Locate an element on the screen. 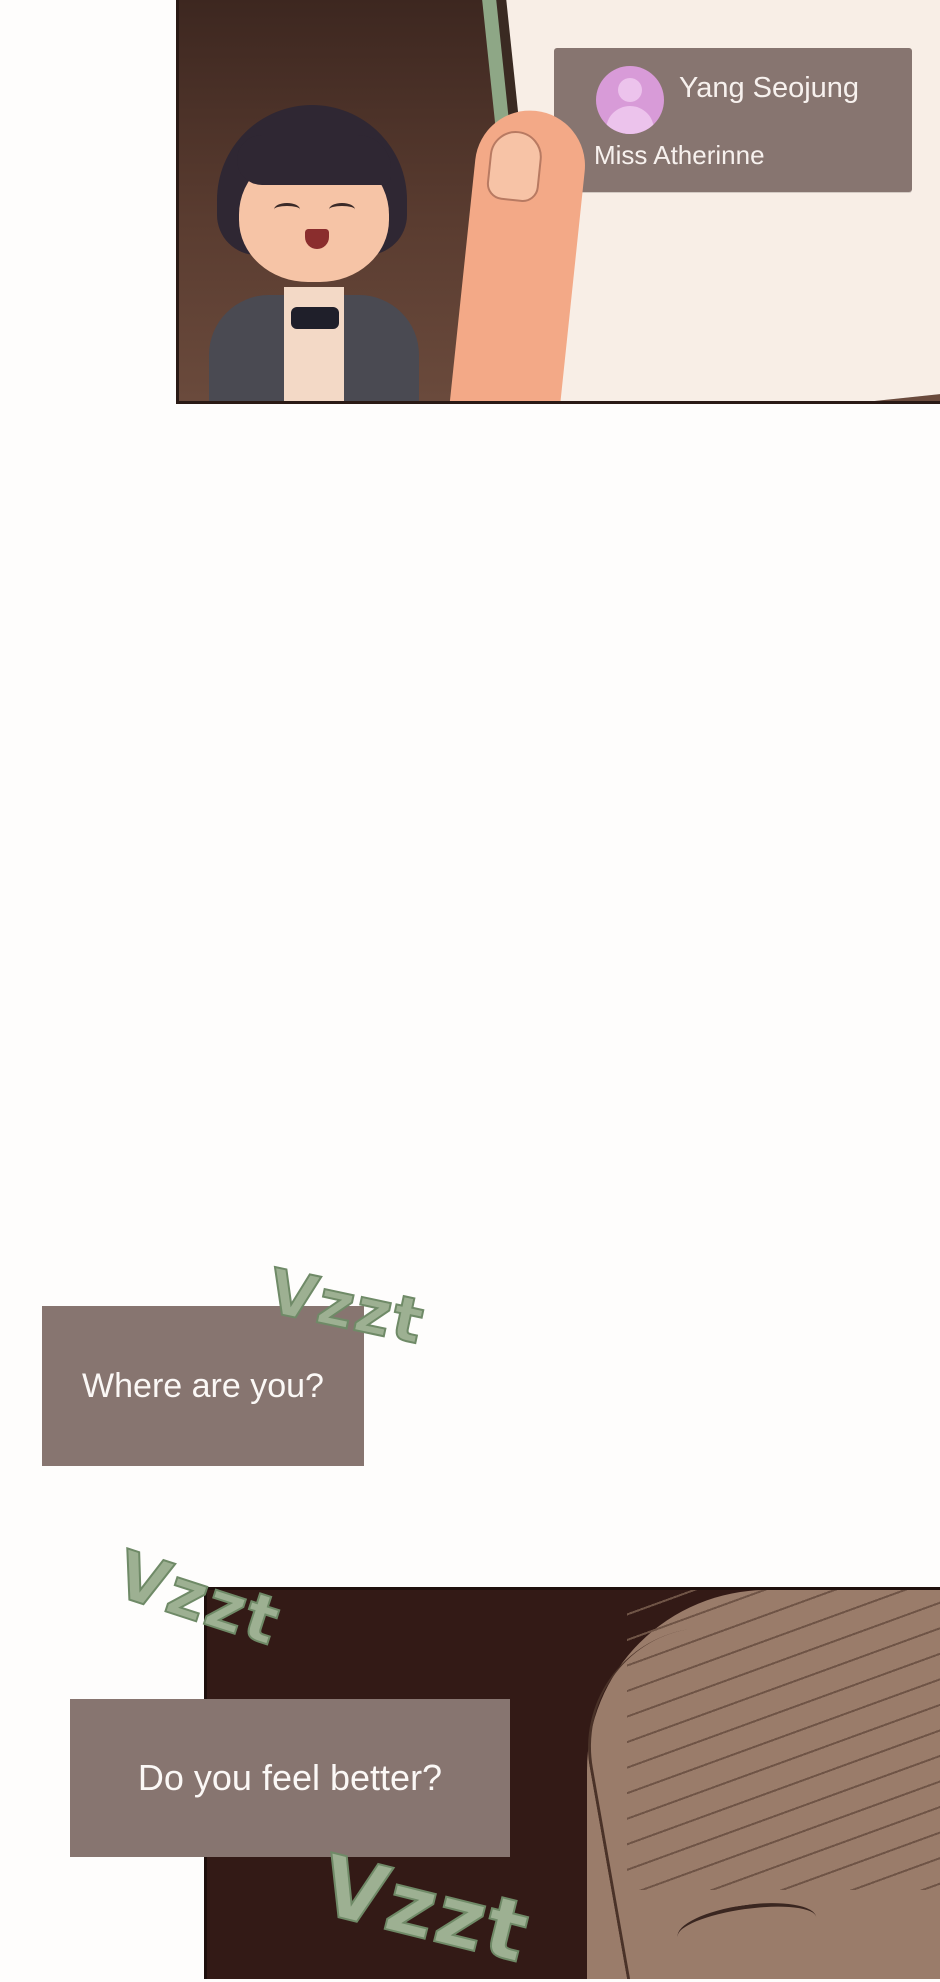 The image size is (940, 1982). chibi-character-illustration is located at coordinates (314, 253).